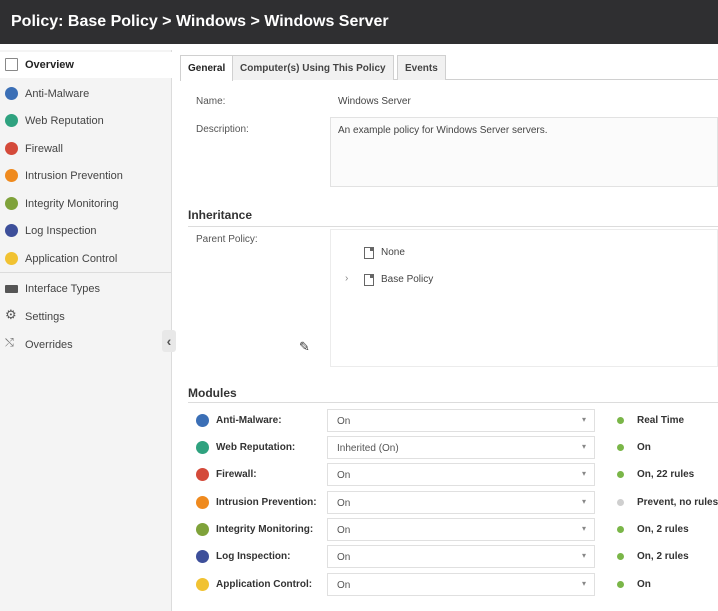 Image resolution: width=718 pixels, height=611 pixels. I want to click on sidebar-item-log-inspection: Log Inspection, so click(86, 231).